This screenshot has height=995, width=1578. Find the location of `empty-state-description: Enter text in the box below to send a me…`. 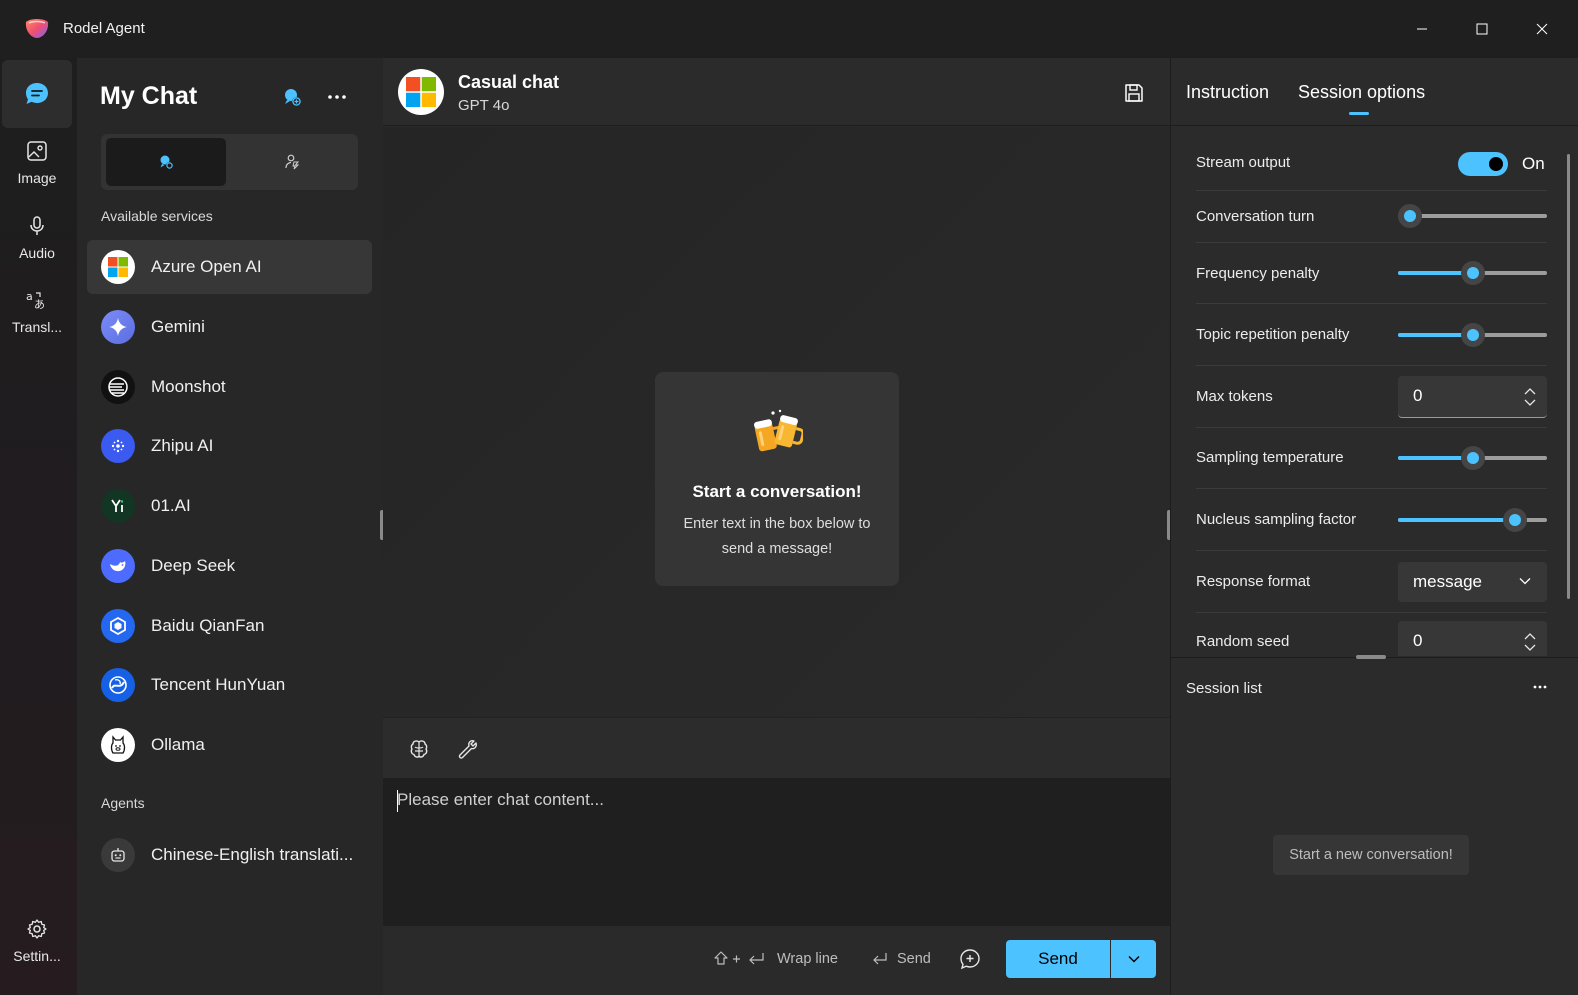

empty-state-description: Enter text in the box below to send a me… is located at coordinates (777, 536).